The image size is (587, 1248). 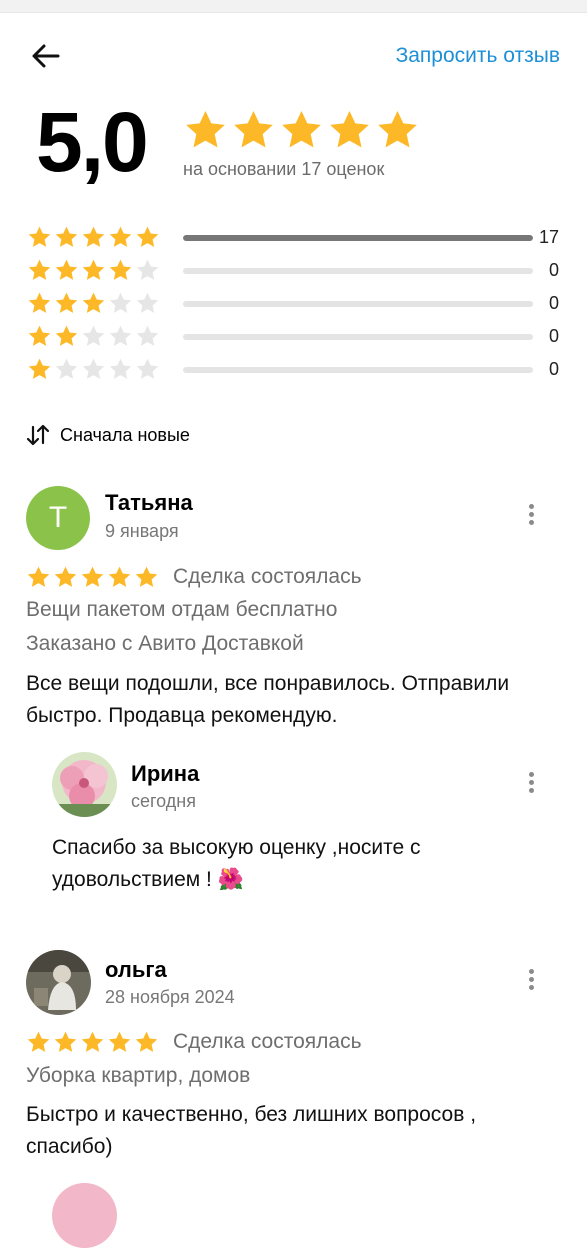 What do you see at coordinates (236, 847) in the screenshot?
I see `reply-text-line: Спасибо за высокую оценку ,носите с` at bounding box center [236, 847].